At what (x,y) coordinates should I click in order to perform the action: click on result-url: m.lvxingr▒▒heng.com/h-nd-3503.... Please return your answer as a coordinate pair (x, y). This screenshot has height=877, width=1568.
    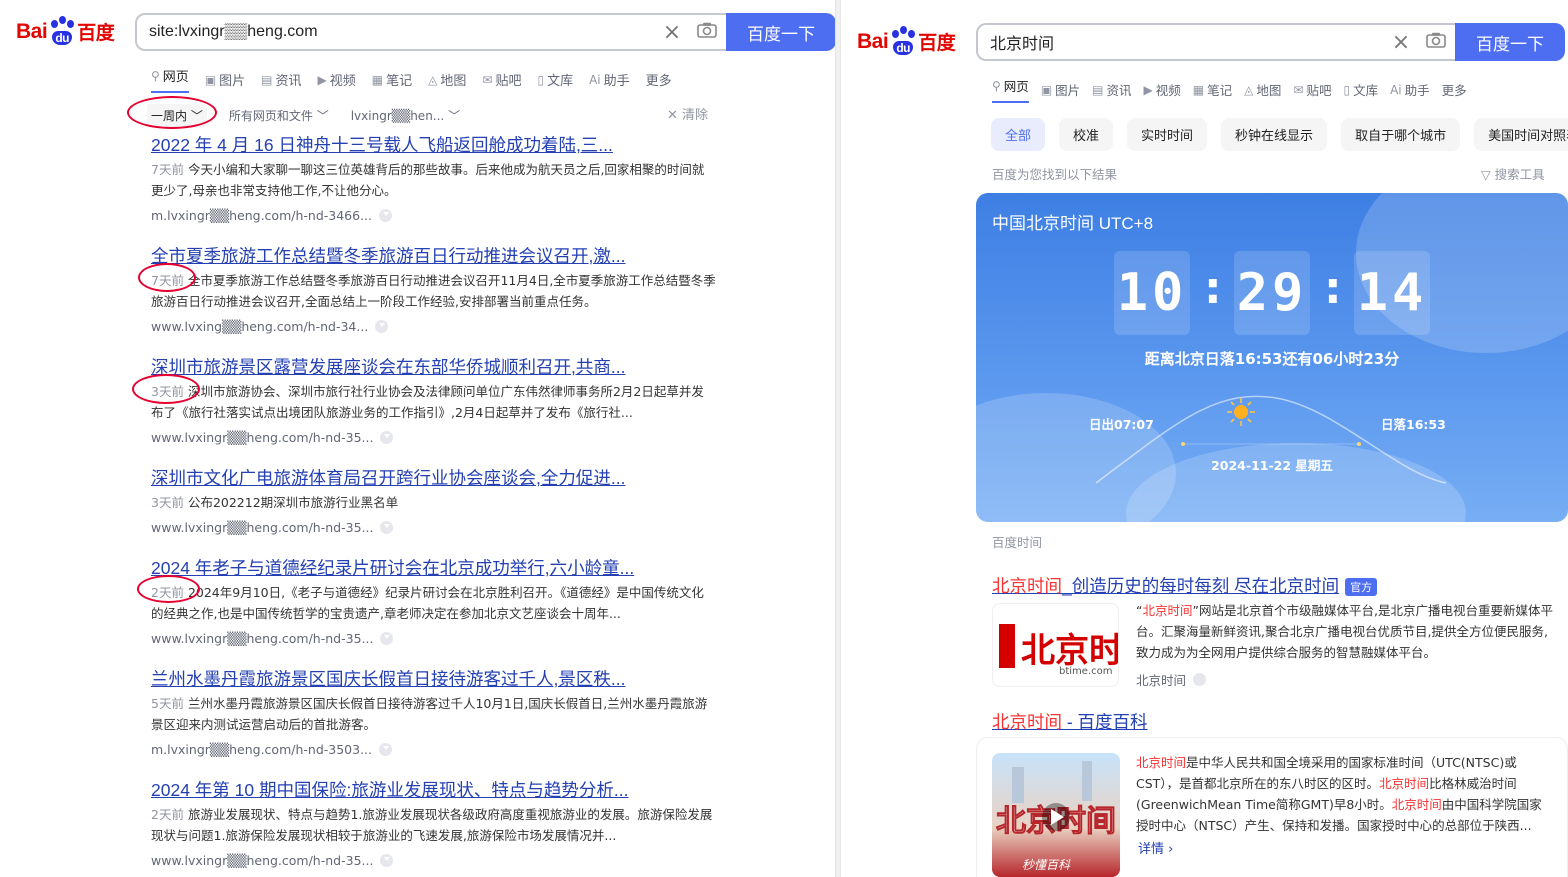
    Looking at the image, I should click on (433, 749).